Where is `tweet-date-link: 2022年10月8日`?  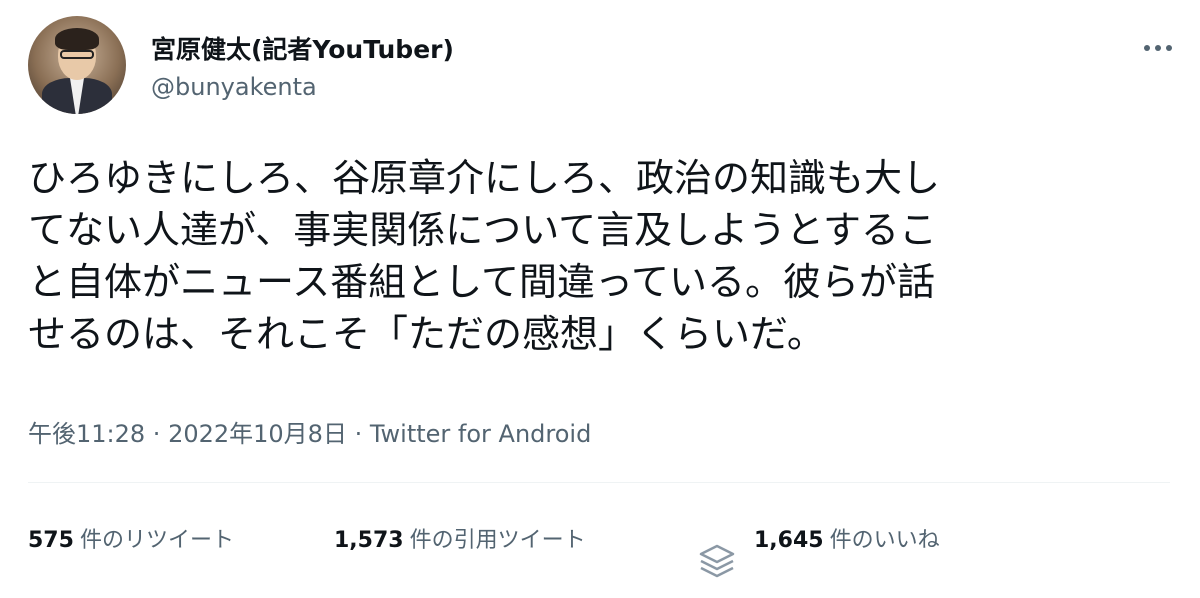 tweet-date-link: 2022年10月8日 is located at coordinates (257, 434).